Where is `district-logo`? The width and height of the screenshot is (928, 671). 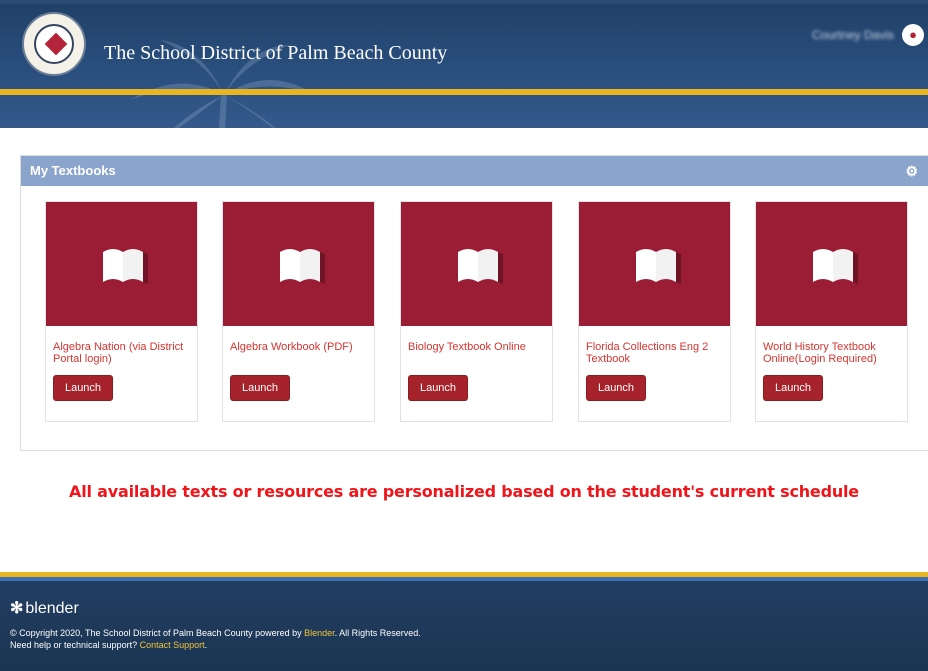
district-logo is located at coordinates (54, 44).